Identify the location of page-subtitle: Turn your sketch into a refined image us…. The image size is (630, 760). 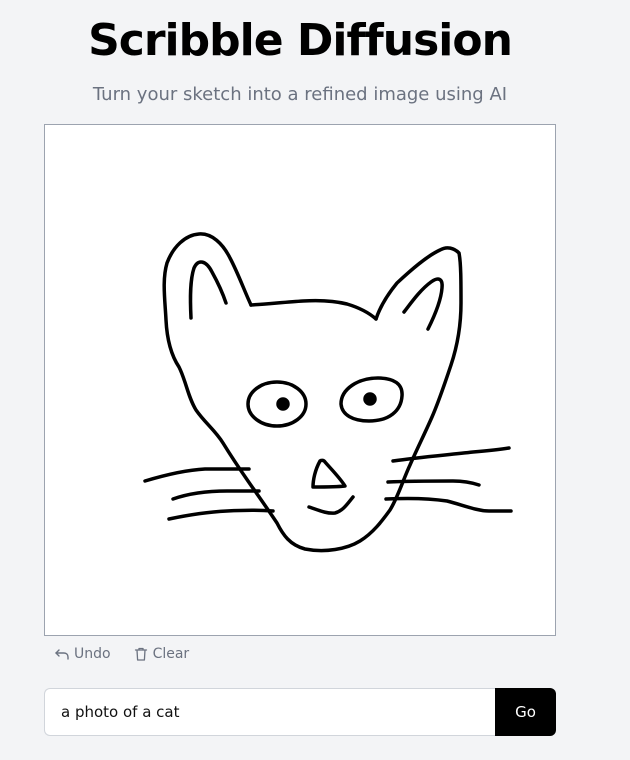
(300, 94).